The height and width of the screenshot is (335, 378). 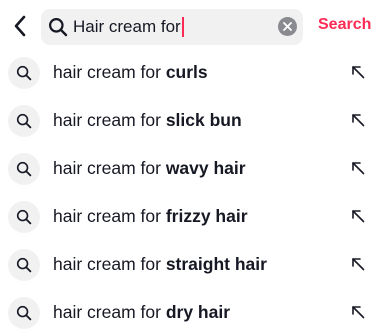 I want to click on search-query-text: Hair cream for, so click(x=127, y=26).